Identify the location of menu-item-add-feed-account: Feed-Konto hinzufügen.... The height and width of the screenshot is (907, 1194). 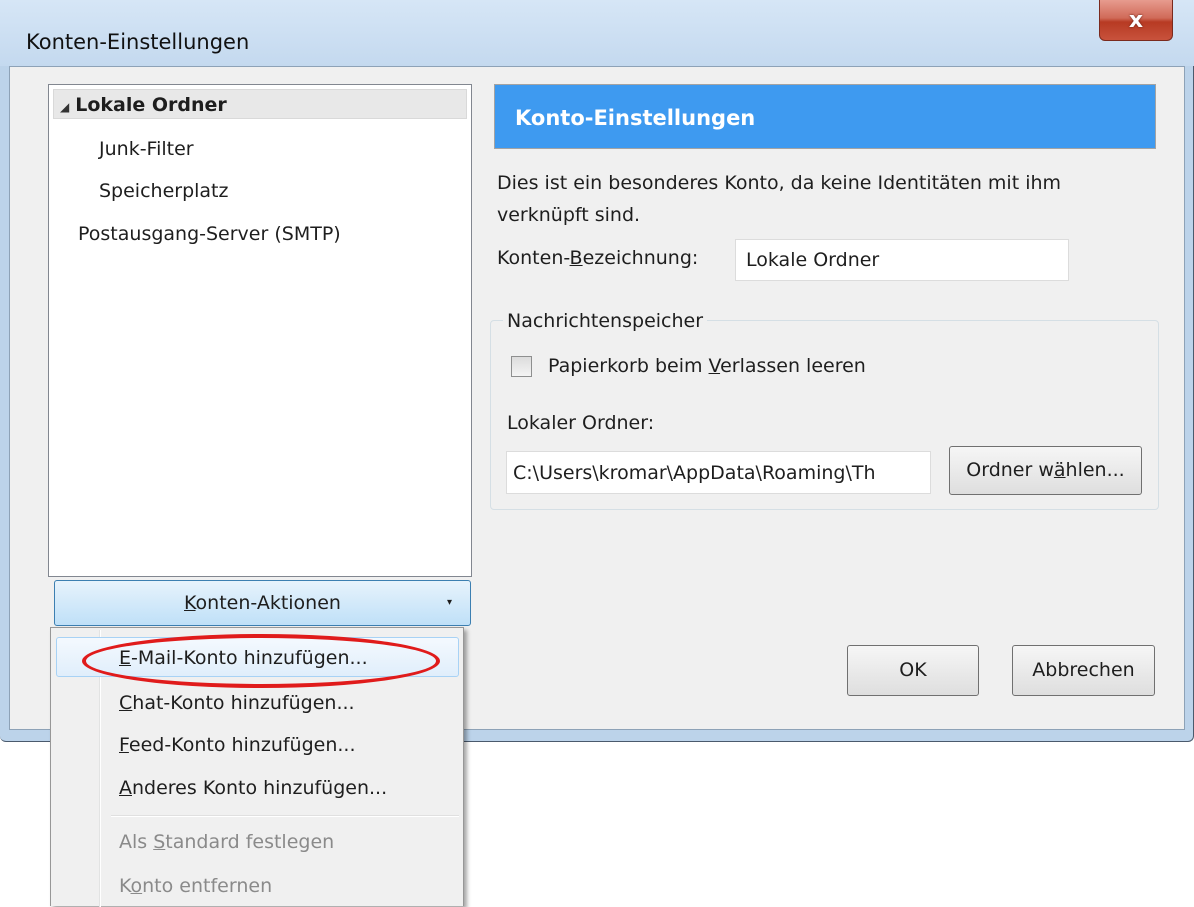
(237, 745).